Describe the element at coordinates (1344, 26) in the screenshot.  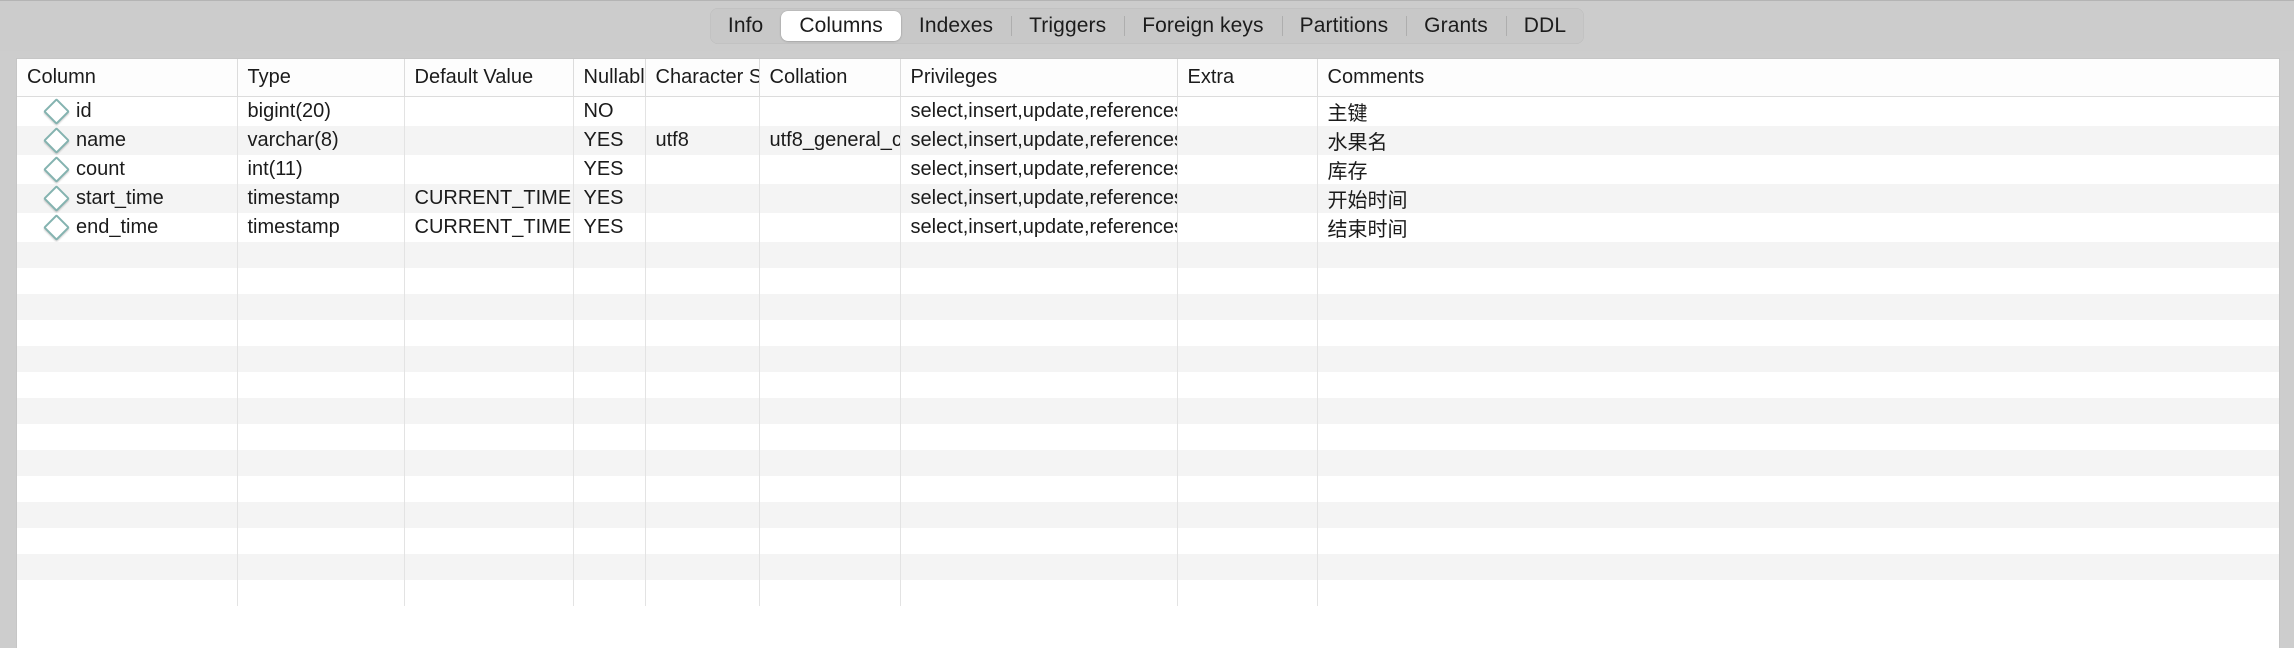
I see `tab-partitions: Partitions` at that location.